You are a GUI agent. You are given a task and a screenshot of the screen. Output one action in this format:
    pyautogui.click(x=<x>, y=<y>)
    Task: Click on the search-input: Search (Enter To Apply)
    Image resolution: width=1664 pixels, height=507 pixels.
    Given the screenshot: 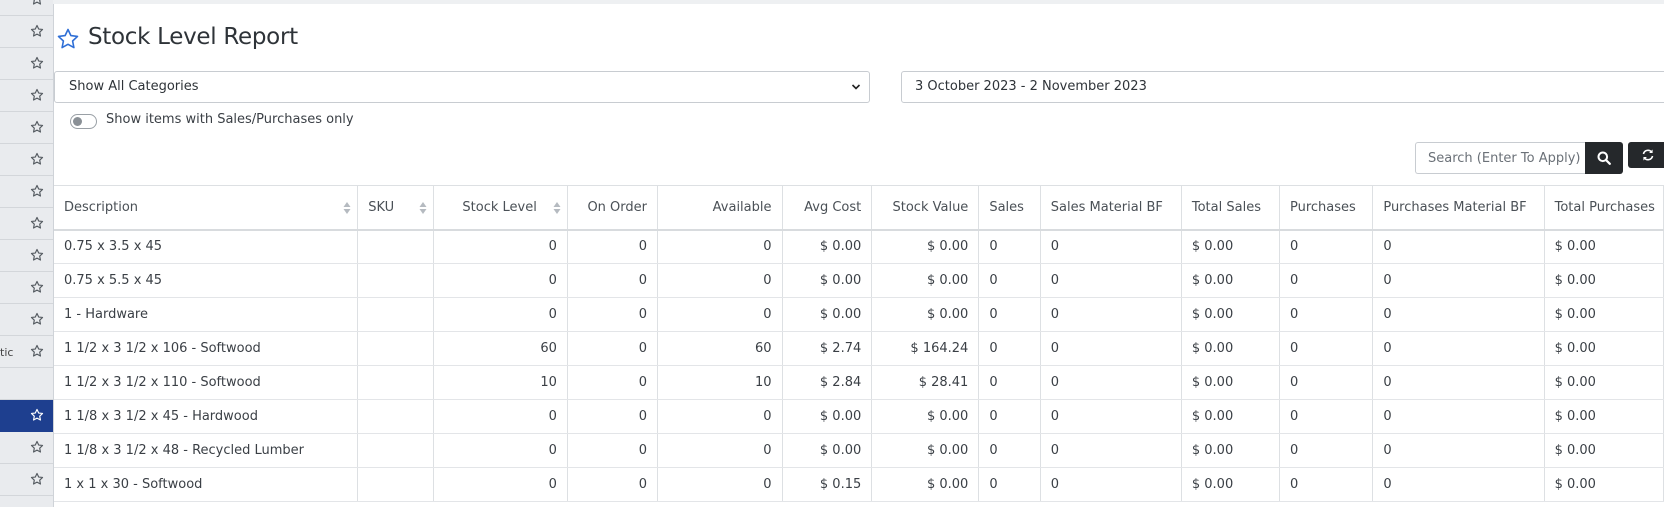 What is the action you would take?
    pyautogui.click(x=1500, y=158)
    